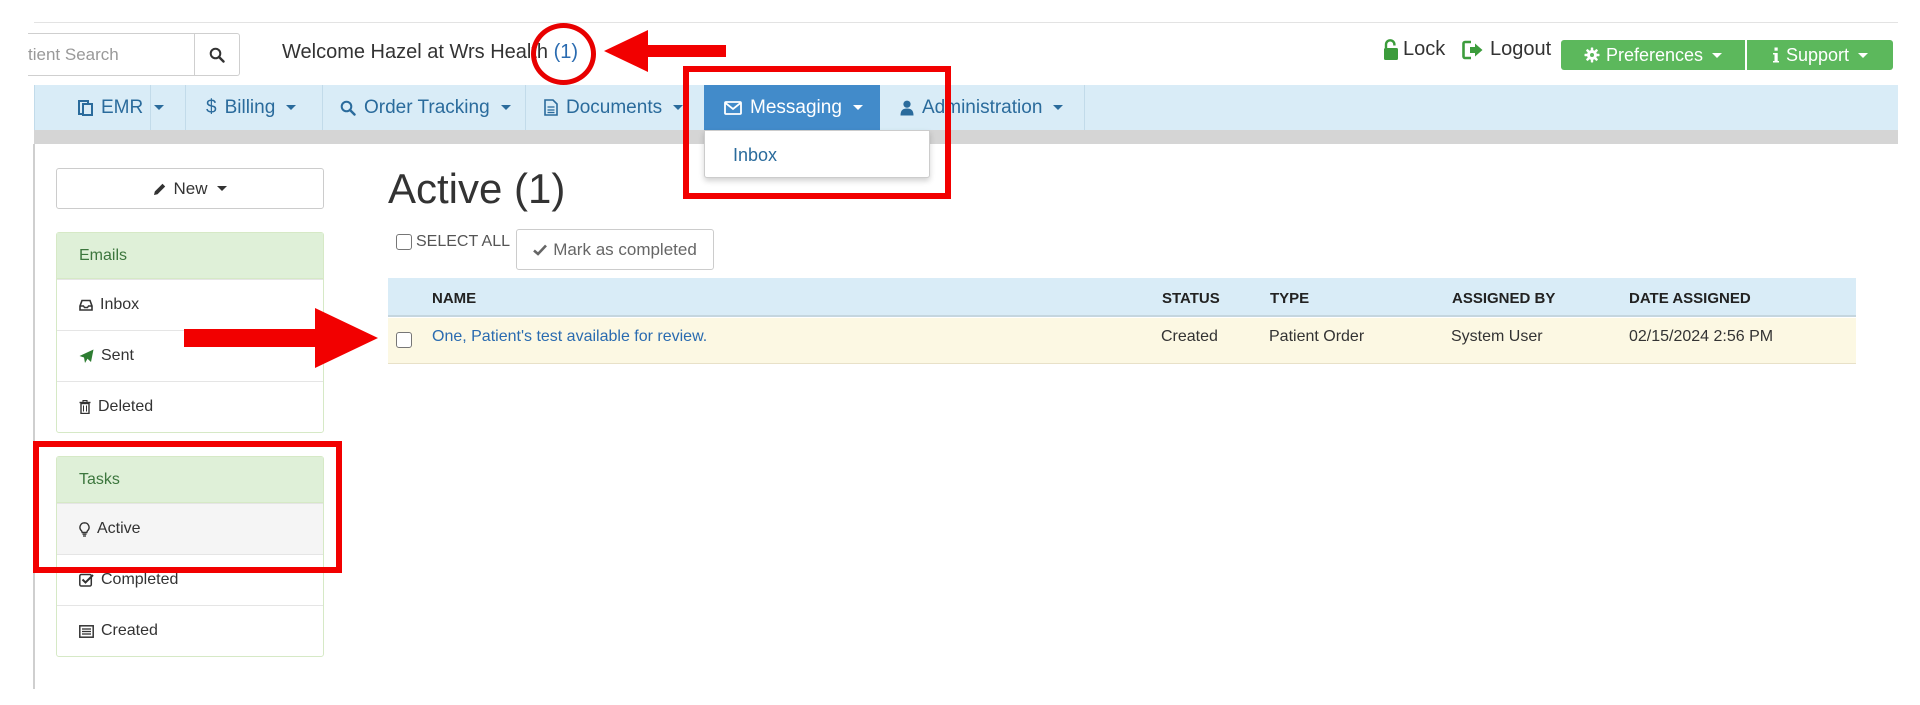  Describe the element at coordinates (1592, 55) in the screenshot. I see `gear-icon` at that location.